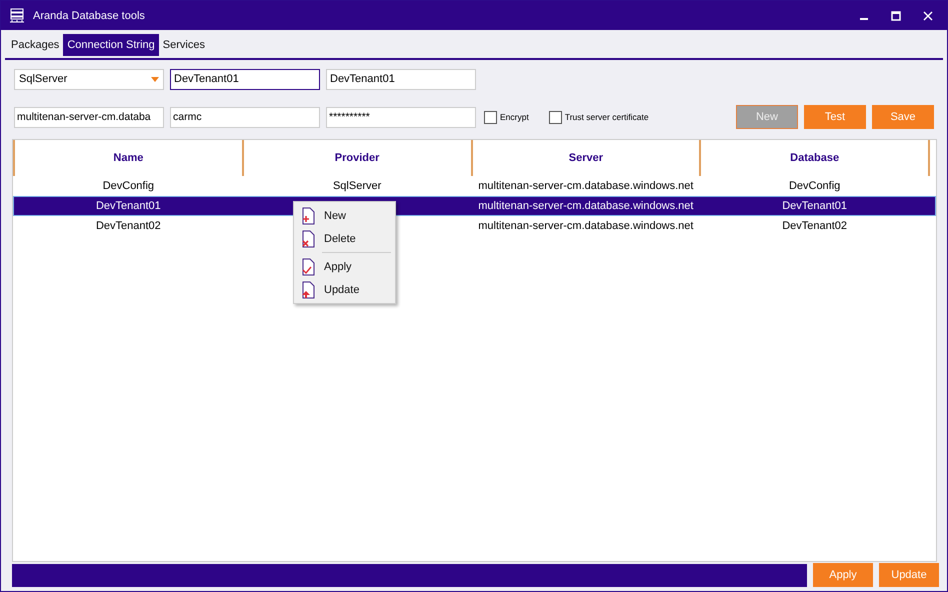 Image resolution: width=948 pixels, height=592 pixels. Describe the element at coordinates (111, 45) in the screenshot. I see `tab: Connection String` at that location.